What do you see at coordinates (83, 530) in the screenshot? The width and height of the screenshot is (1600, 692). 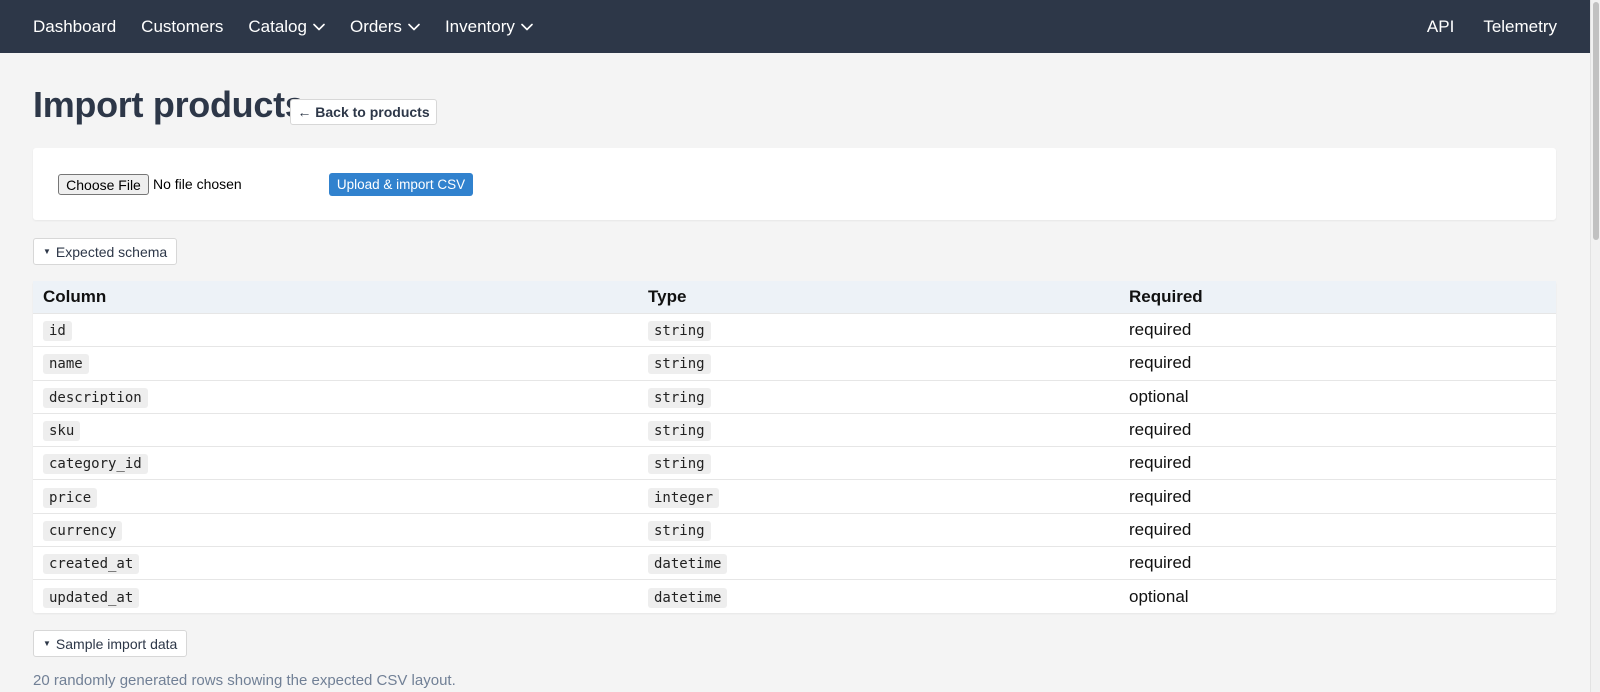 I see `column-name: currency` at bounding box center [83, 530].